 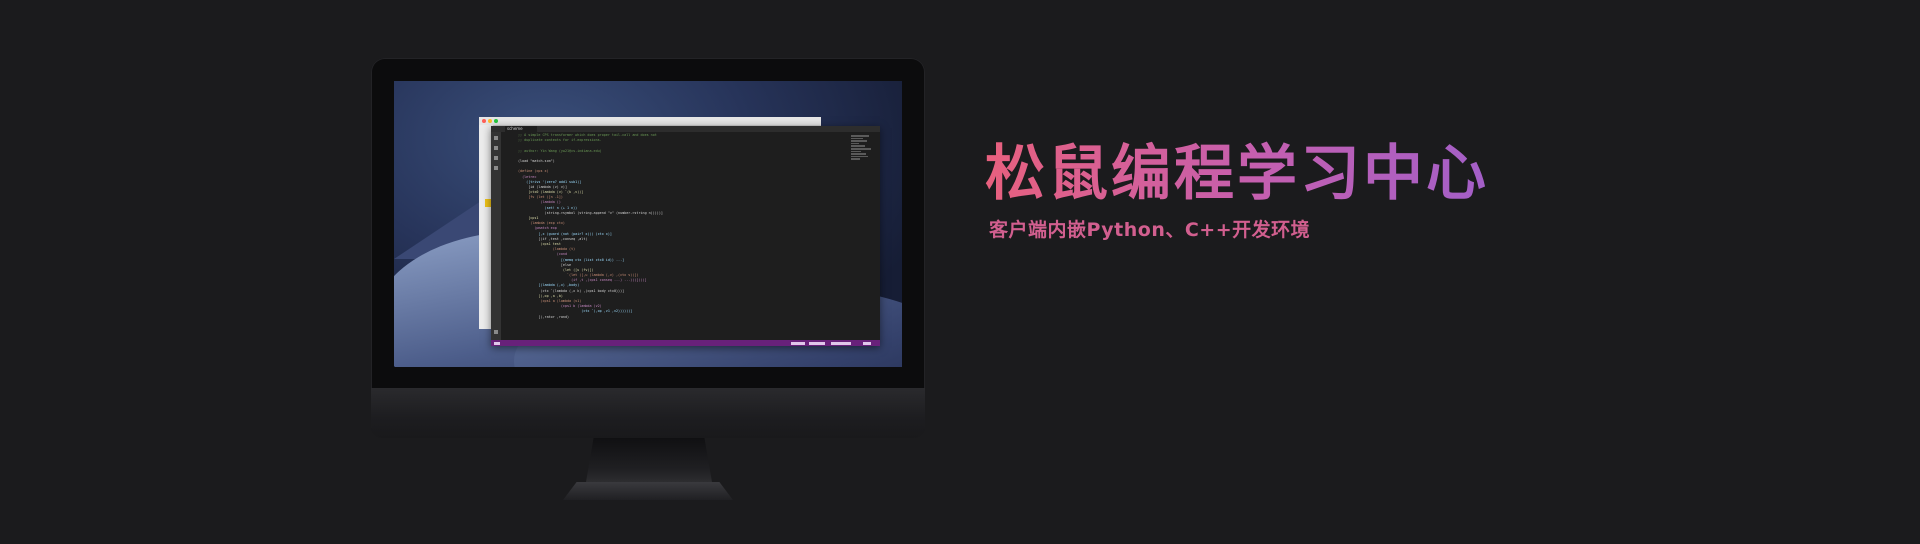 What do you see at coordinates (496, 236) in the screenshot?
I see `activity-bar` at bounding box center [496, 236].